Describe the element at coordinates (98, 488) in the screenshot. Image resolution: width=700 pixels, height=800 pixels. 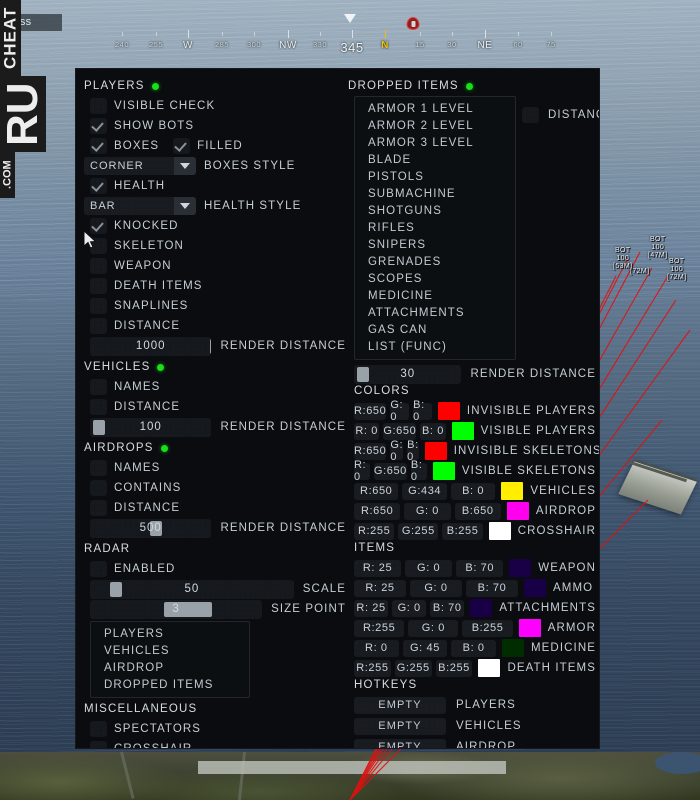
I see `checkbox-airdrops-contains` at that location.